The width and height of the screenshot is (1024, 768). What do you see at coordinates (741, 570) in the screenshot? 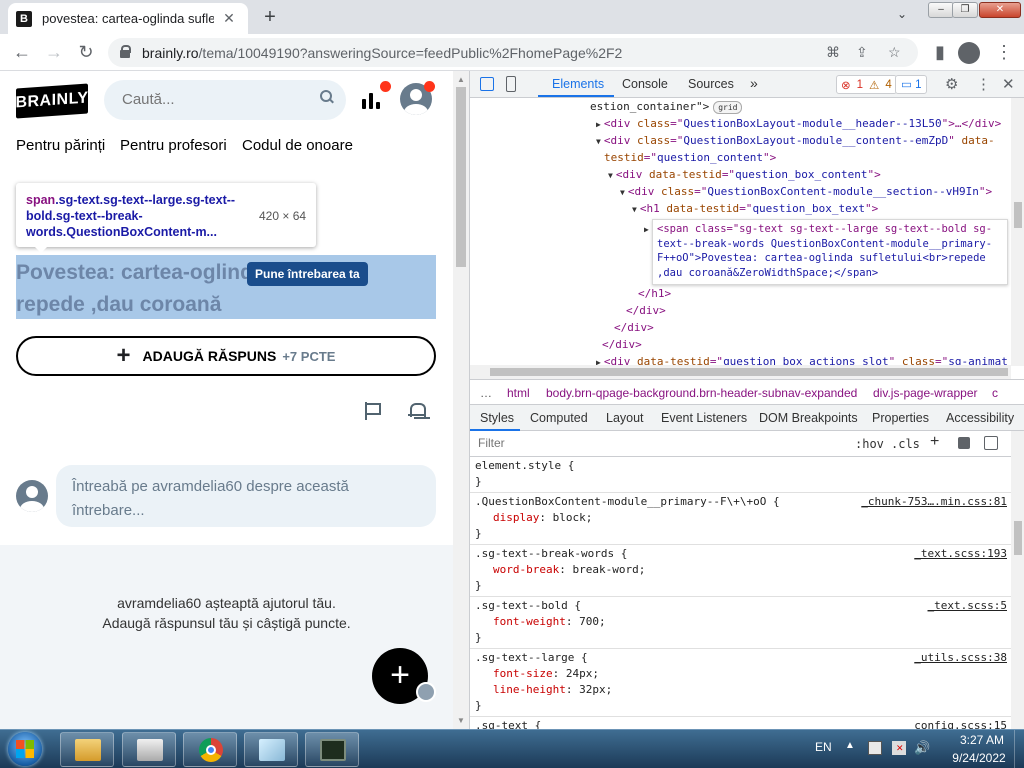
I see `css-declaration: word-break: break-word;` at bounding box center [741, 570].